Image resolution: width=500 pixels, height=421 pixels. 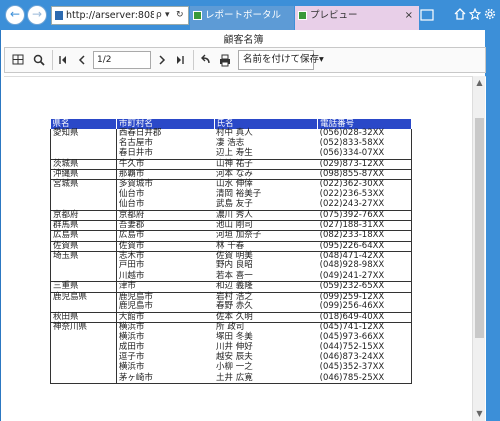 I want to click on tab-preview: プレビュー ×, so click(x=357, y=18).